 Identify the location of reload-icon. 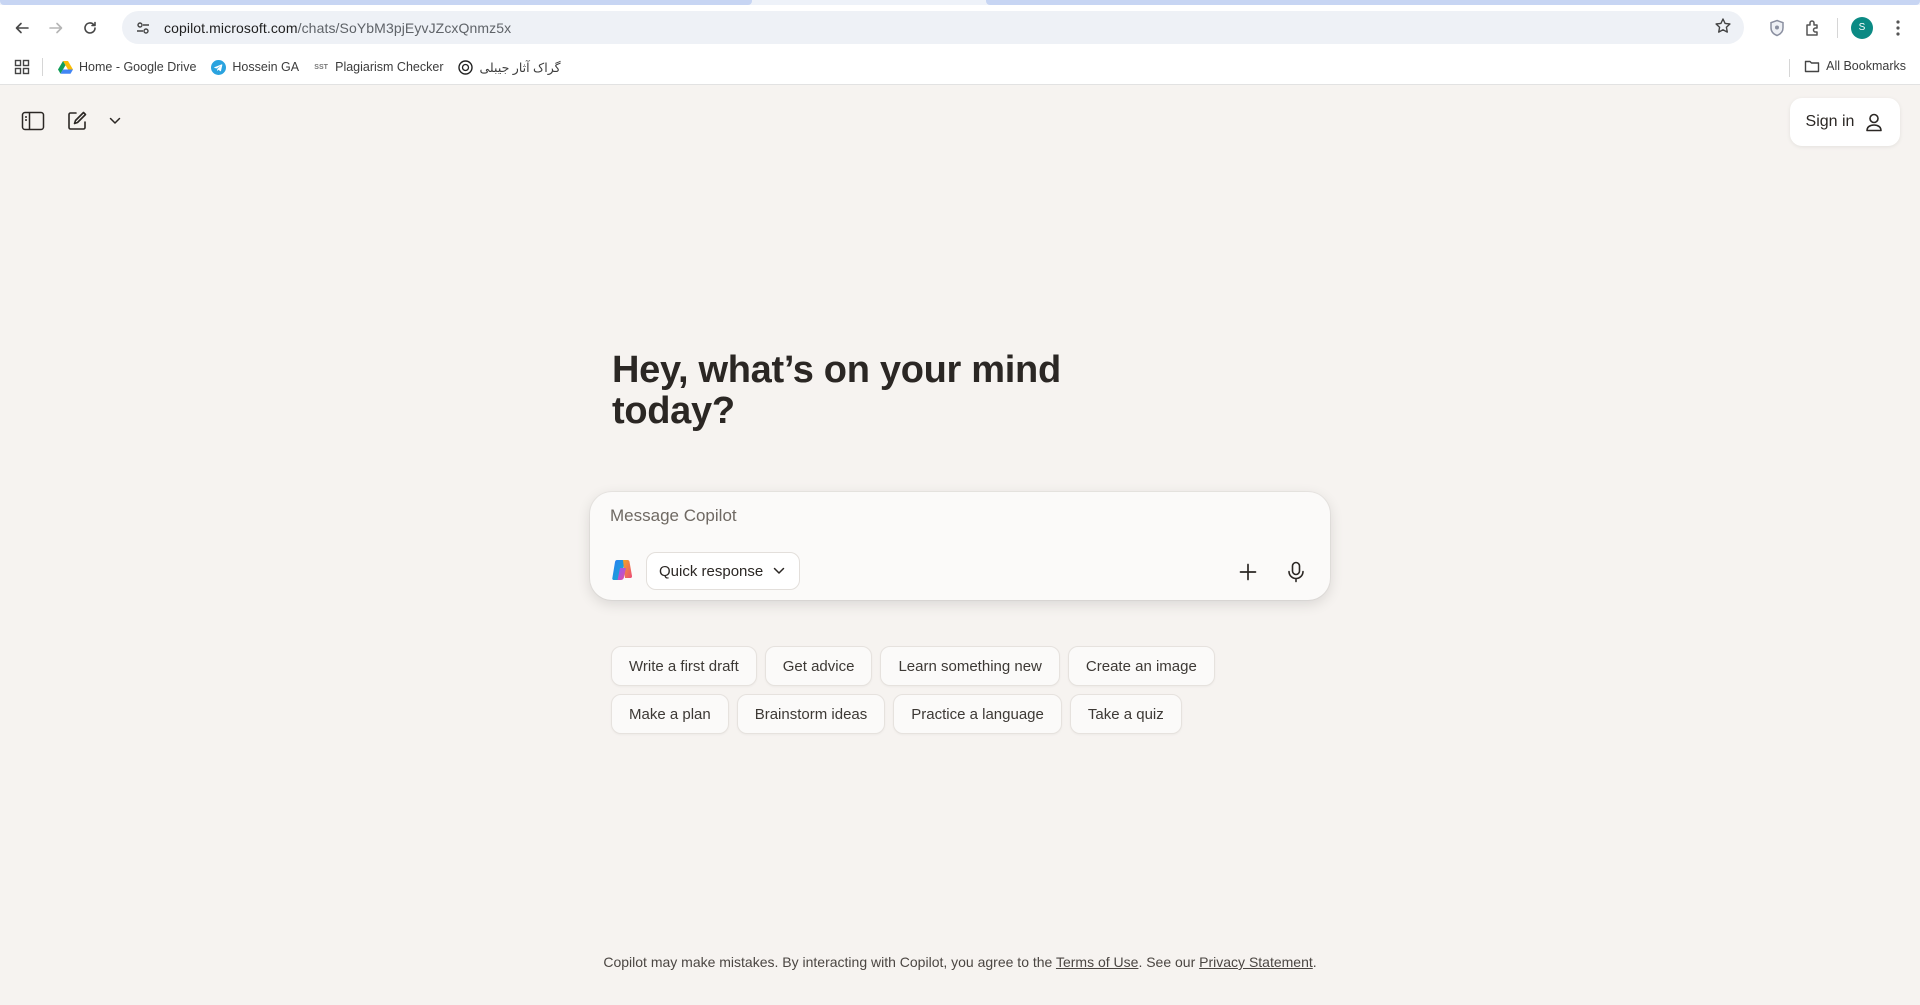
(90, 27).